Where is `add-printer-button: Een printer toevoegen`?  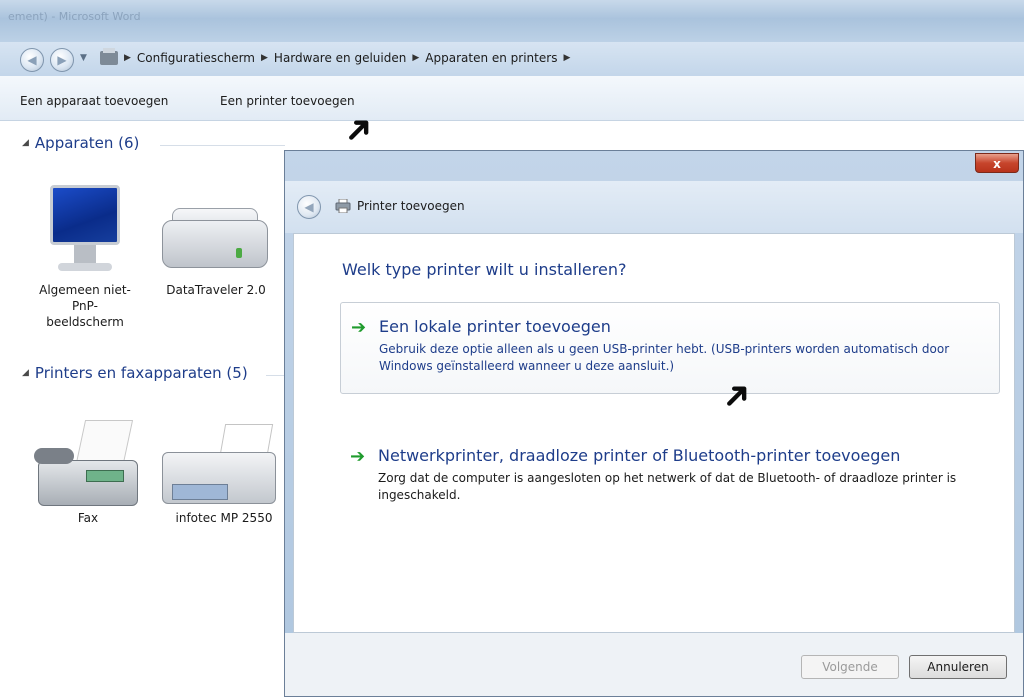 add-printer-button: Een printer toevoegen is located at coordinates (287, 101).